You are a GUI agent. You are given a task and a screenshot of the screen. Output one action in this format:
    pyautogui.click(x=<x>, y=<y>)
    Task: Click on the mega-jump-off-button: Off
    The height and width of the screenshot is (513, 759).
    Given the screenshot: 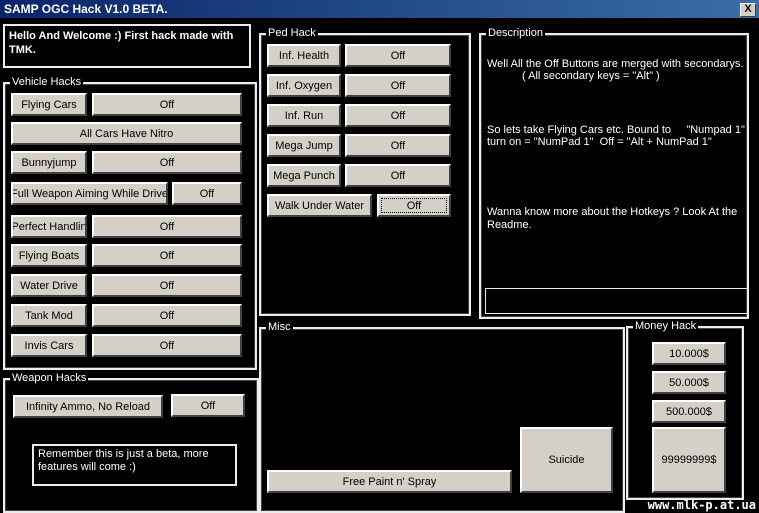 What is the action you would take?
    pyautogui.click(x=398, y=145)
    